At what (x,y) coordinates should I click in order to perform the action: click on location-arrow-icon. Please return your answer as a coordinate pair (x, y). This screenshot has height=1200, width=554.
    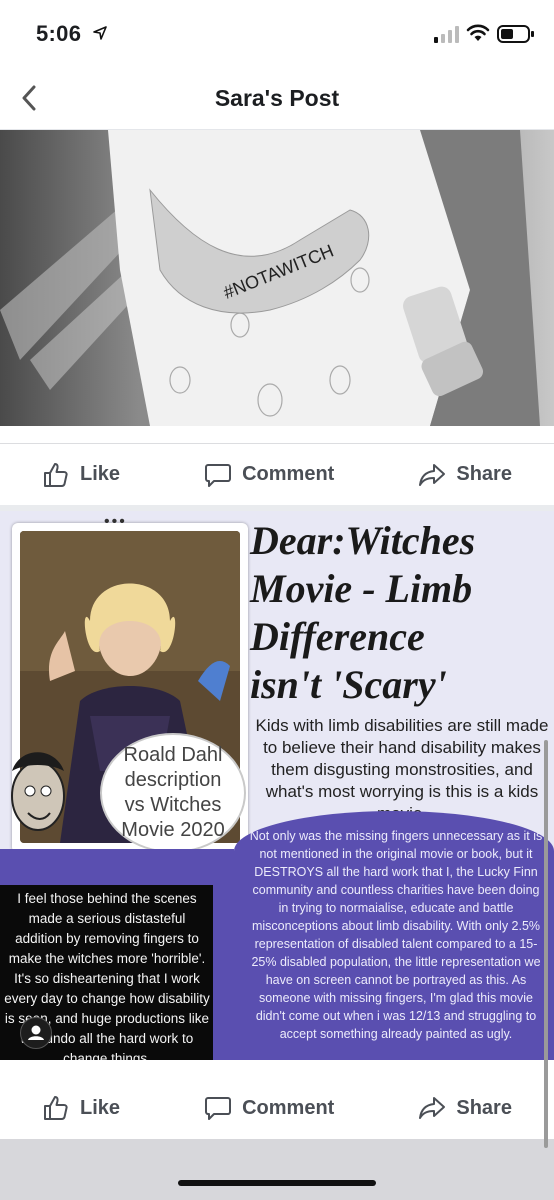
    Looking at the image, I should click on (100, 33).